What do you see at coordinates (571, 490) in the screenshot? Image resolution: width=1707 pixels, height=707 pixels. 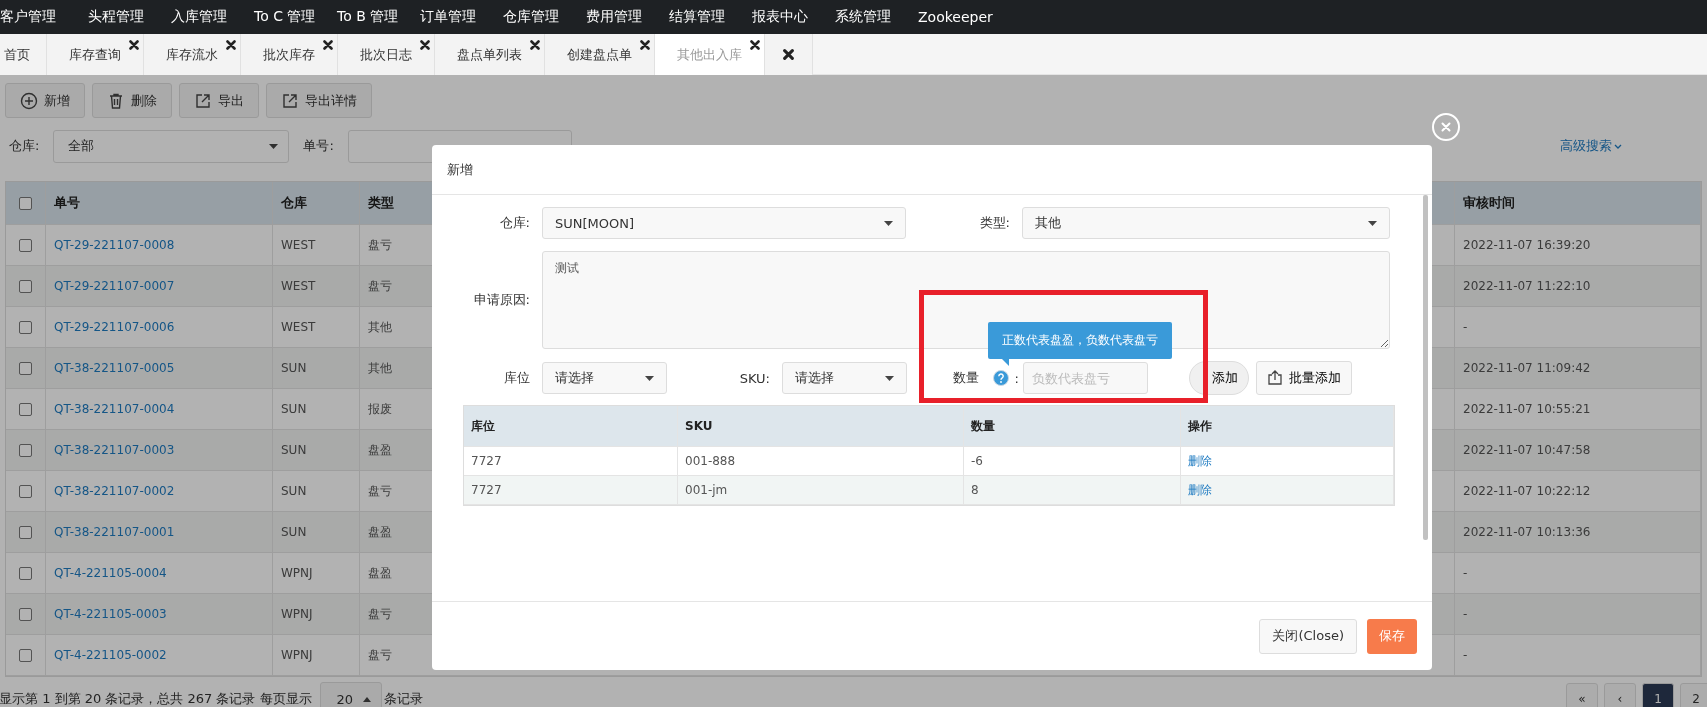 I see `table-cell: 7727` at bounding box center [571, 490].